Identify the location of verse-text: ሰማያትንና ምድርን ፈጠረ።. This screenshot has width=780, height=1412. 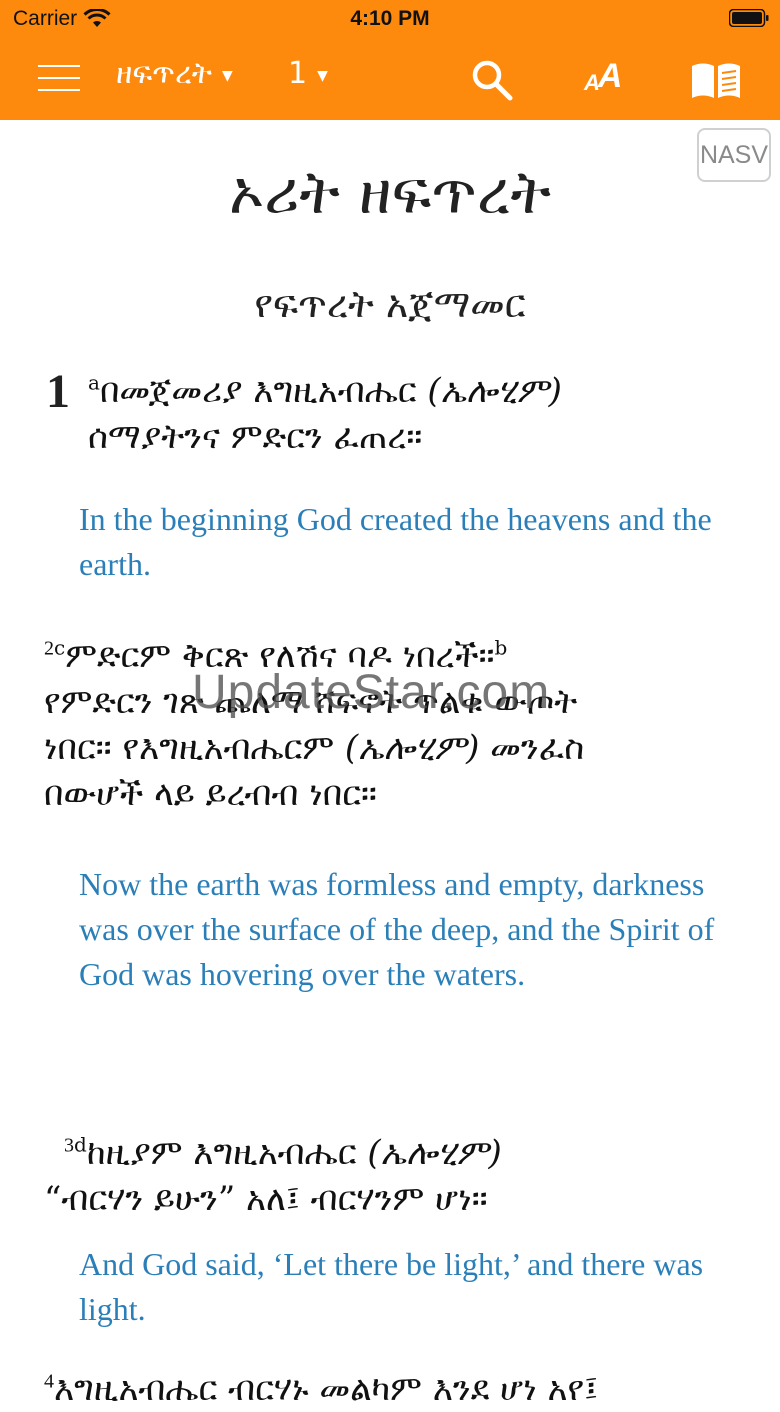
(255, 437).